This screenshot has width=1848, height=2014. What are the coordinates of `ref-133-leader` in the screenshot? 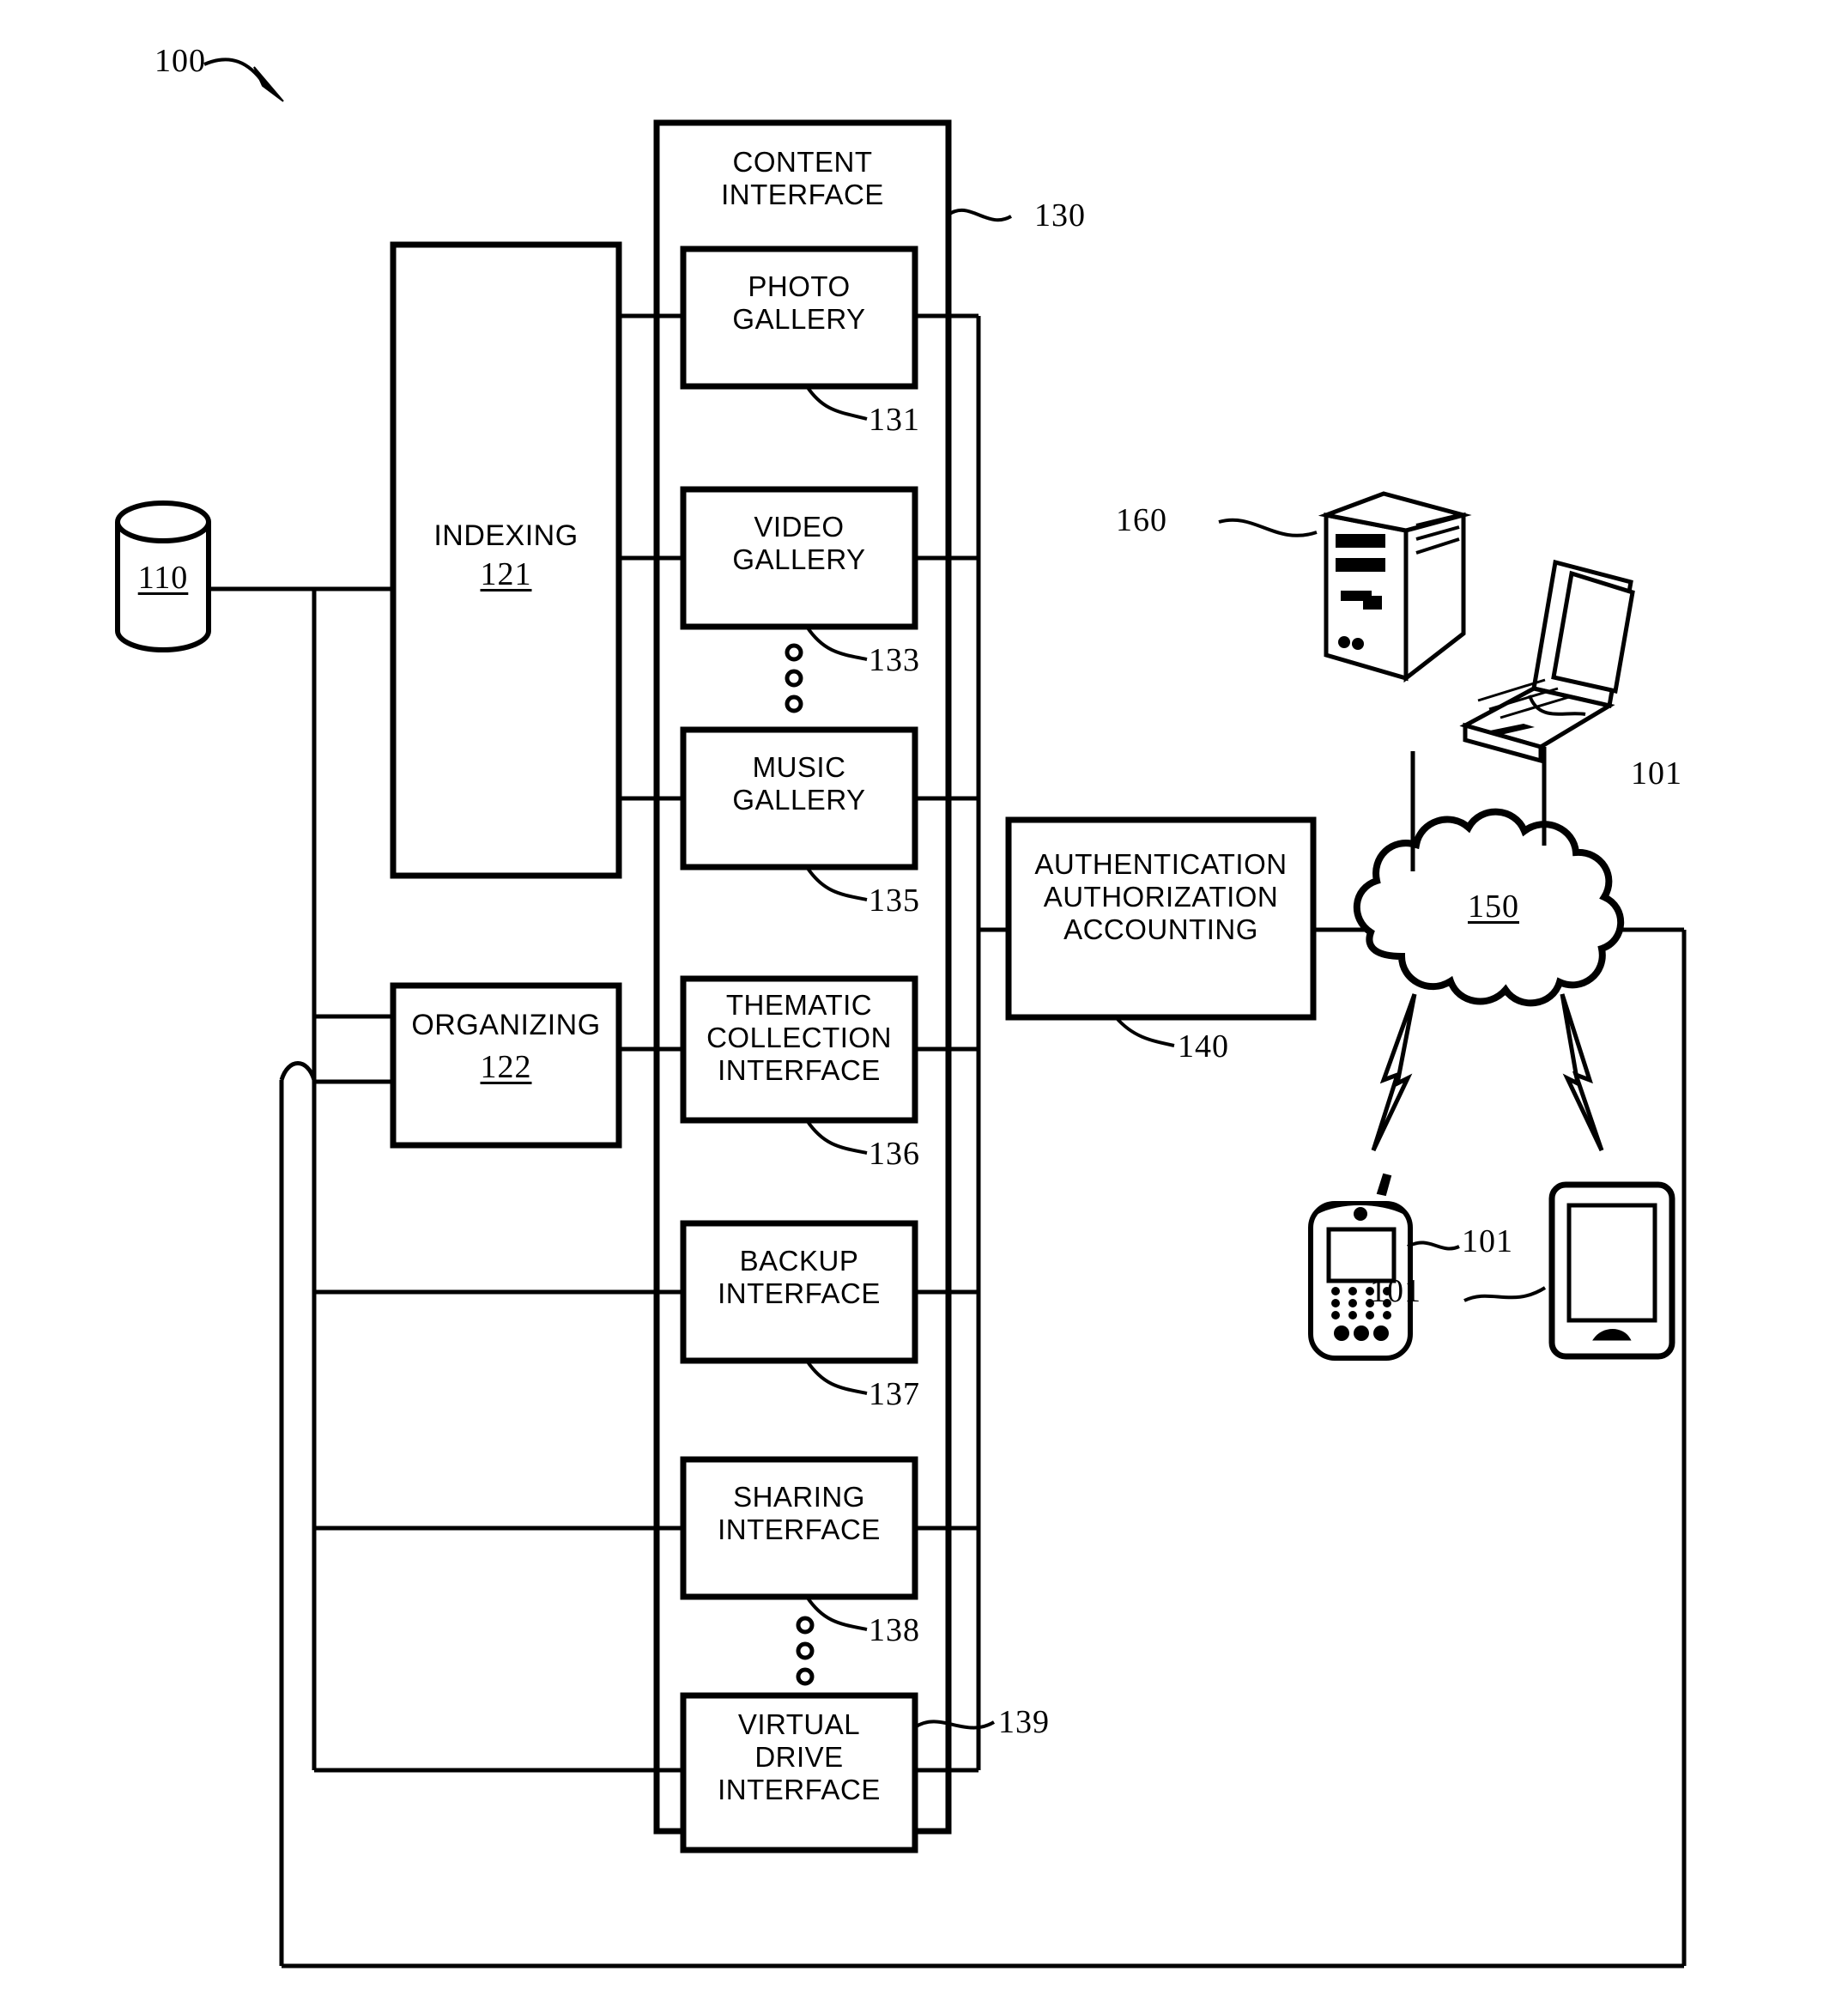 It's located at (836, 643).